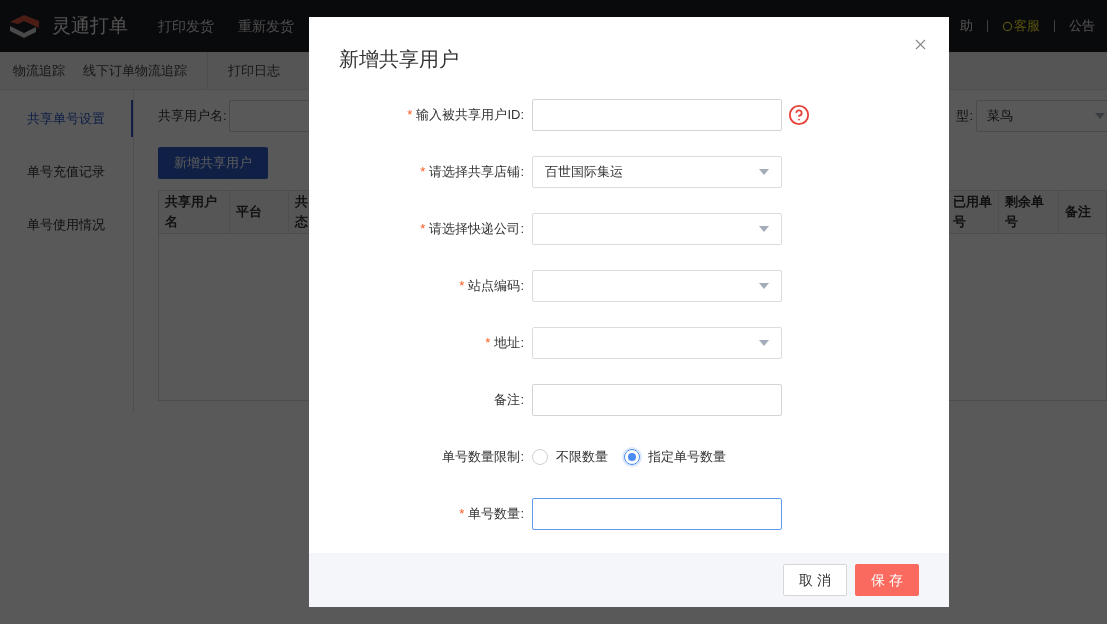 The image size is (1107, 624). What do you see at coordinates (476, 172) in the screenshot?
I see `field-label: 请选择共享店铺:` at bounding box center [476, 172].